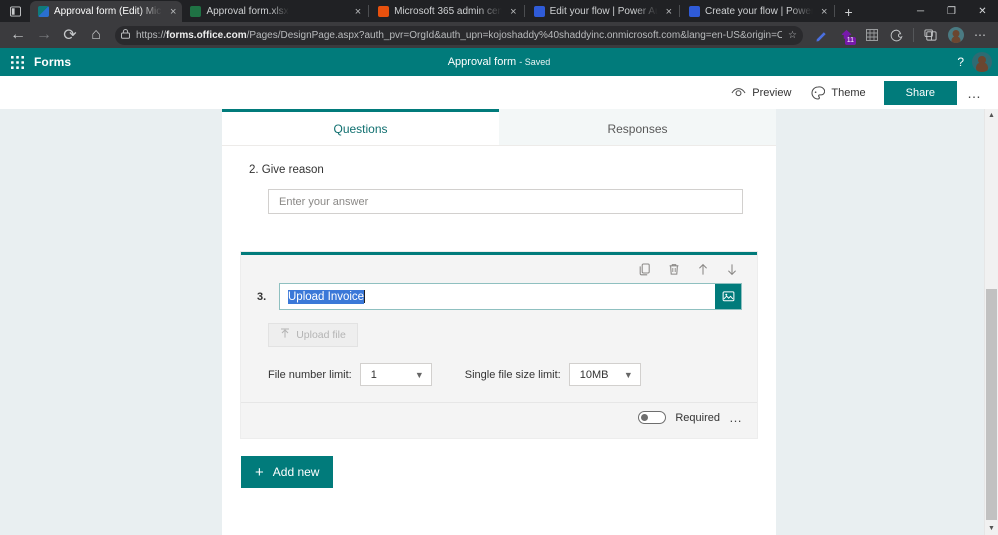 This screenshot has height=535, width=998. Describe the element at coordinates (738, 92) in the screenshot. I see `eye-icon` at that location.